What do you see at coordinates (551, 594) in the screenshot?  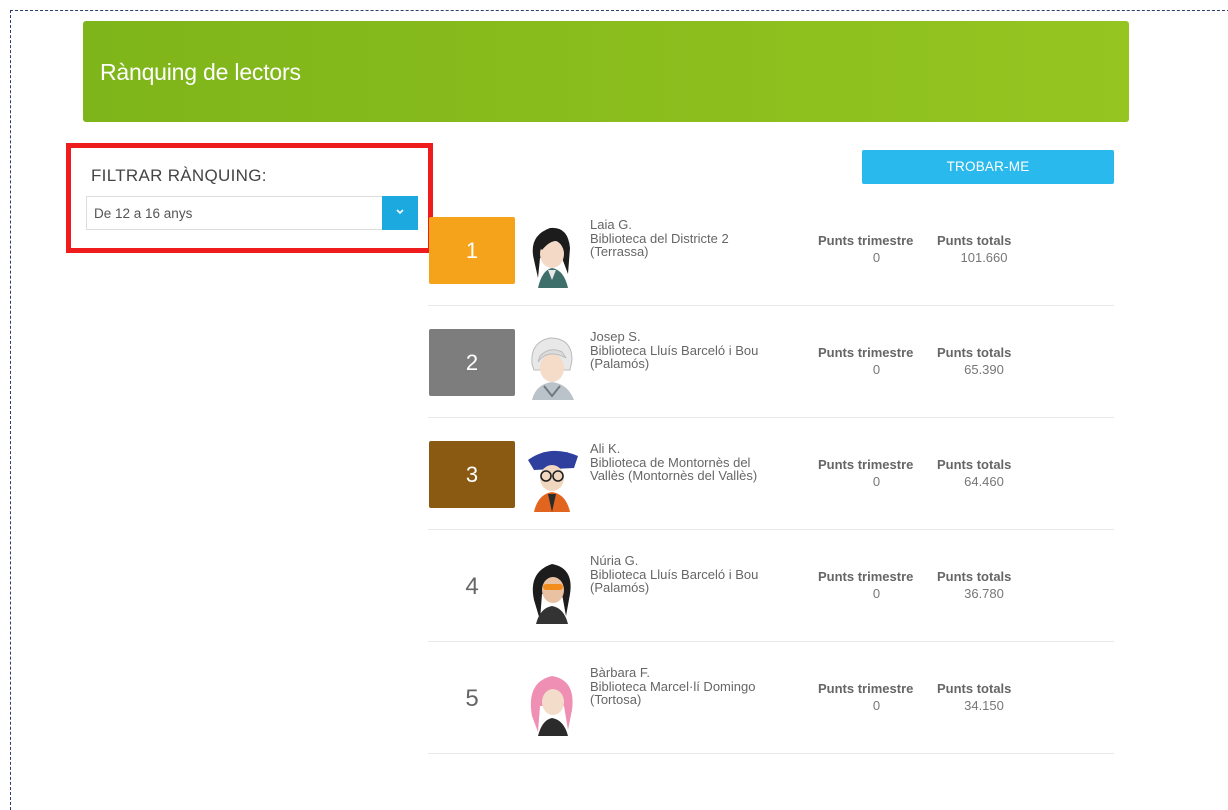 I see `girl-sunglasses-avatar` at bounding box center [551, 594].